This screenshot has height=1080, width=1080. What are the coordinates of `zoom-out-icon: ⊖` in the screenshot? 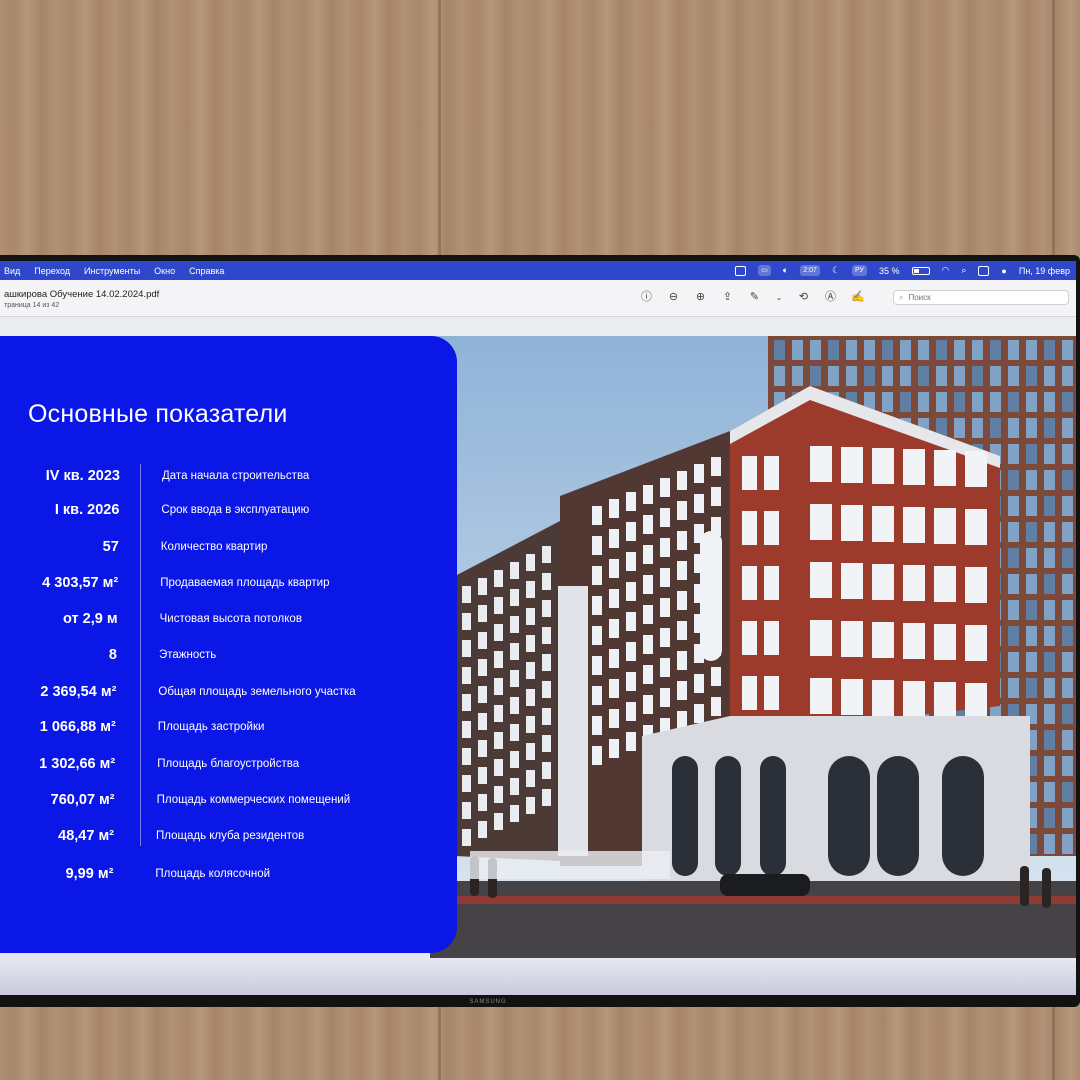 It's located at (673, 297).